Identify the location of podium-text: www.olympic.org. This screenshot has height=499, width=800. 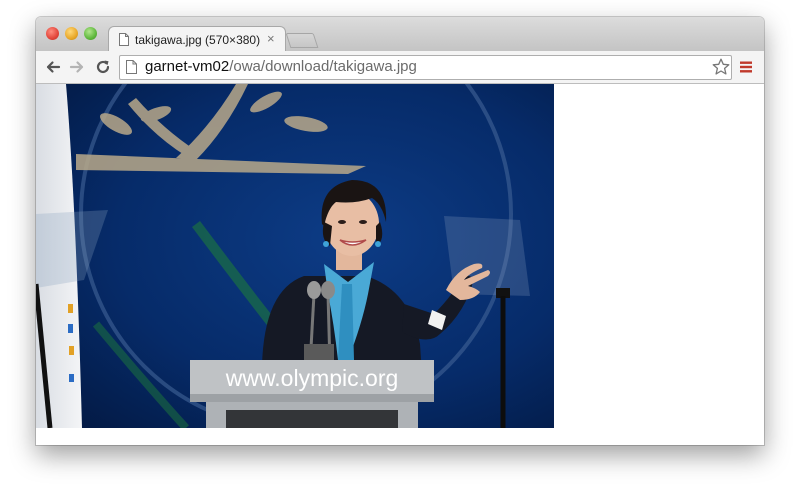
(312, 378).